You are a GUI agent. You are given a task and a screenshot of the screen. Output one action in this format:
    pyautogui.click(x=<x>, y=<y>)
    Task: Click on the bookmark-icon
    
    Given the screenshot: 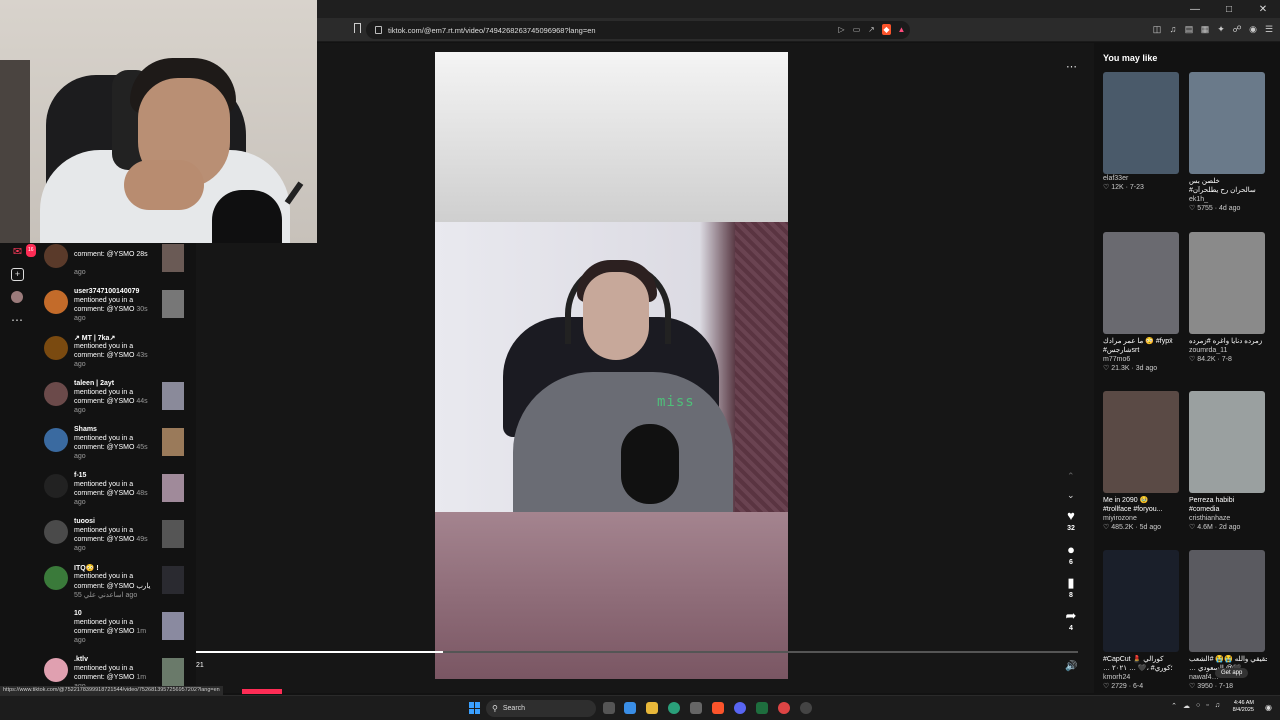 What is the action you would take?
    pyautogui.click(x=357, y=28)
    